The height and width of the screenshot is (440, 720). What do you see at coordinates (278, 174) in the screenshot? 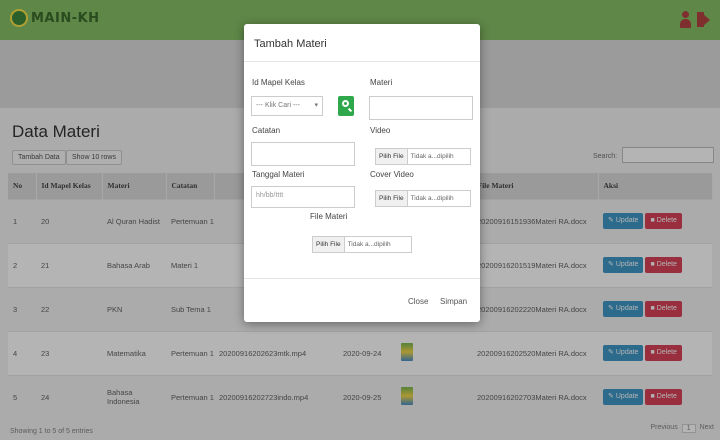
I see `tanggal-label: Tanggal Materi` at bounding box center [278, 174].